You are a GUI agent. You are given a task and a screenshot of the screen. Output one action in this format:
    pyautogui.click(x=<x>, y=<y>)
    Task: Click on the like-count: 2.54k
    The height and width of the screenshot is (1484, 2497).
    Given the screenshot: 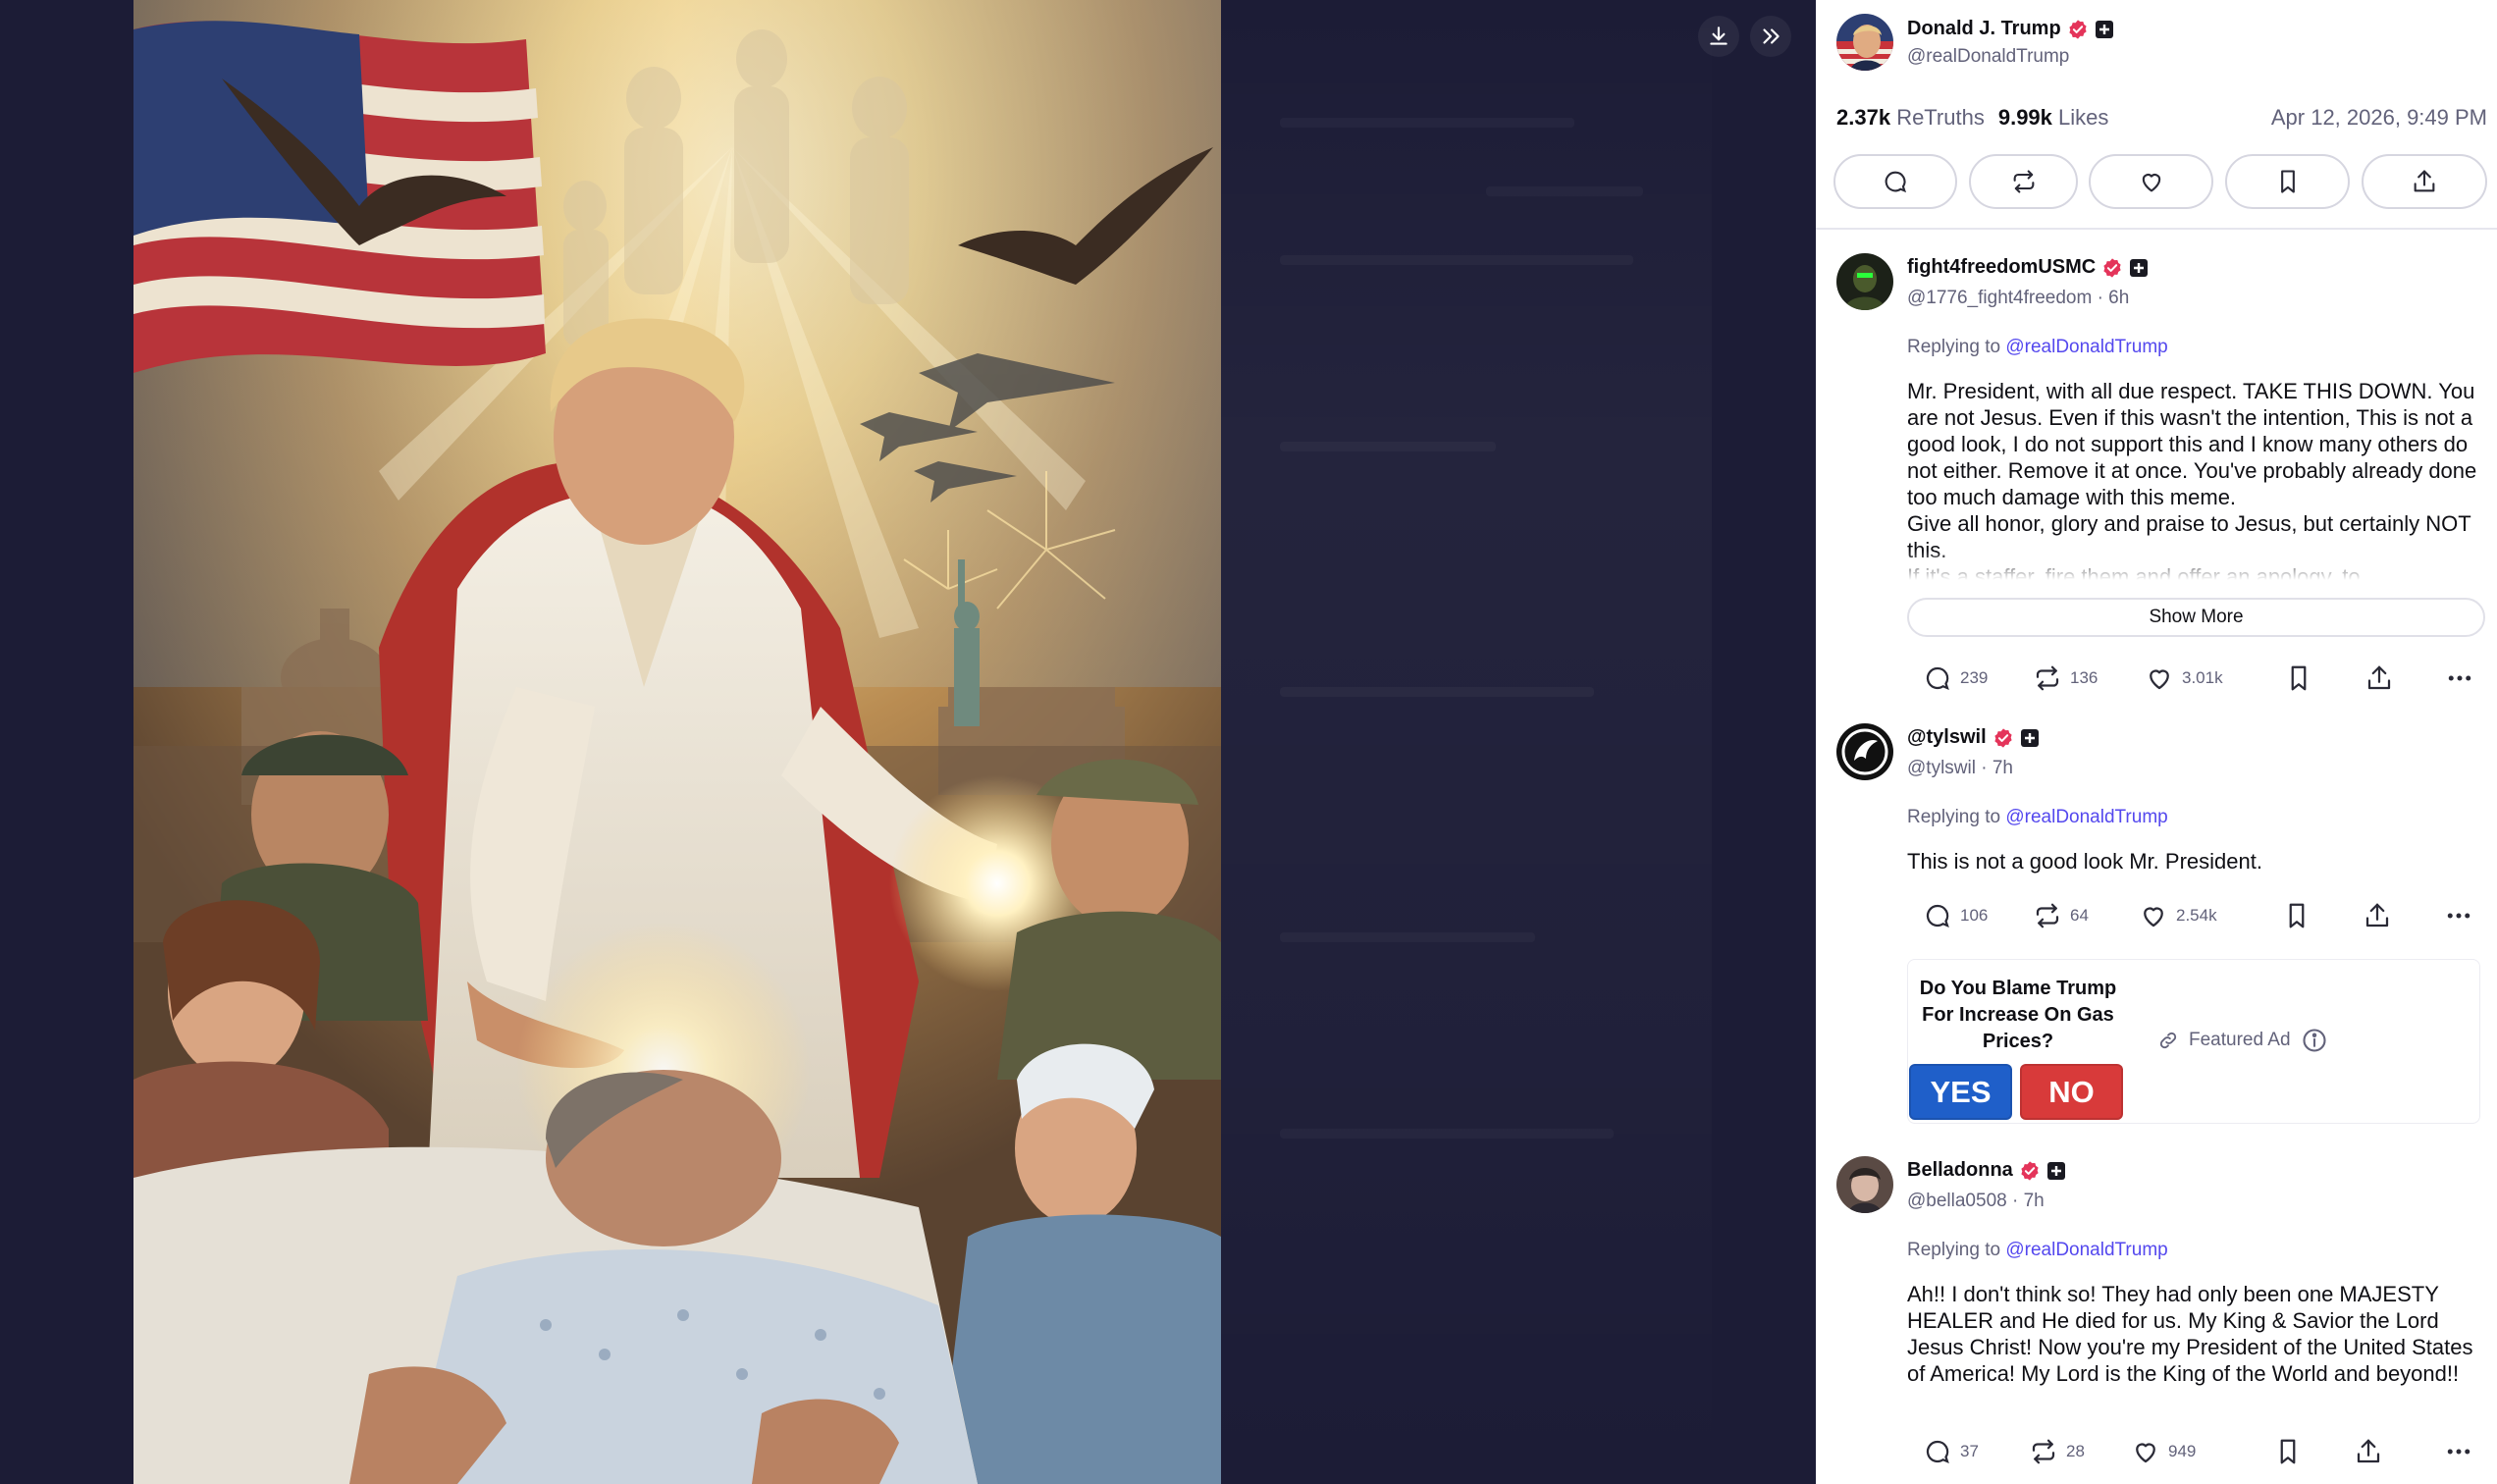 What is the action you would take?
    pyautogui.click(x=2196, y=916)
    